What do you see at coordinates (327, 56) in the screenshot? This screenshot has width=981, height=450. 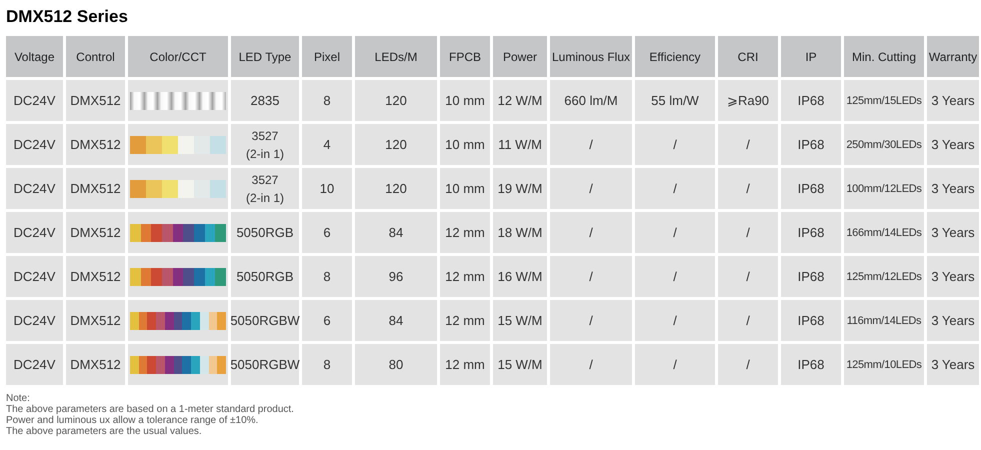 I see `column-header: Pixel` at bounding box center [327, 56].